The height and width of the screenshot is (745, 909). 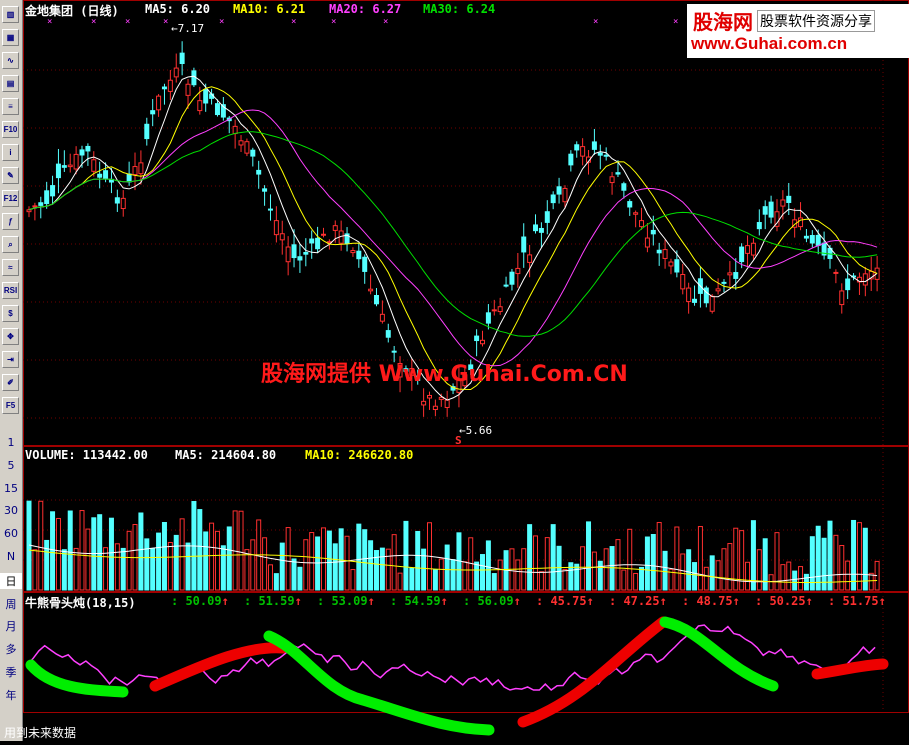 I want to click on period-10-button: 季, so click(x=11, y=672).